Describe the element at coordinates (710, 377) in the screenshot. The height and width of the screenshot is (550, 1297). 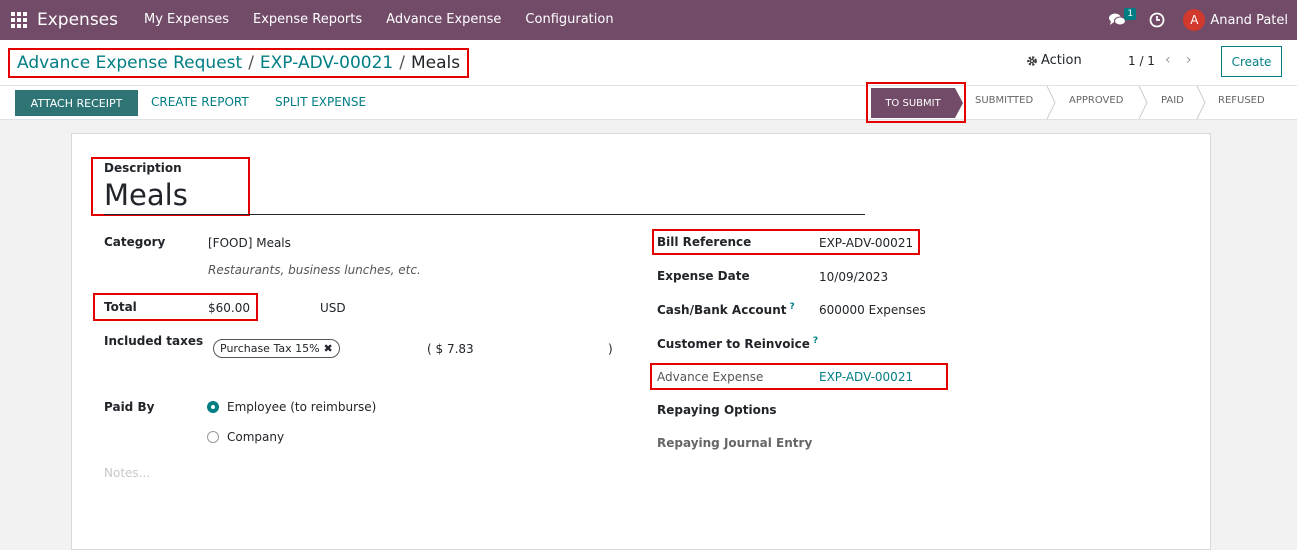
I see `advance-expense-label: Advance Expense` at that location.